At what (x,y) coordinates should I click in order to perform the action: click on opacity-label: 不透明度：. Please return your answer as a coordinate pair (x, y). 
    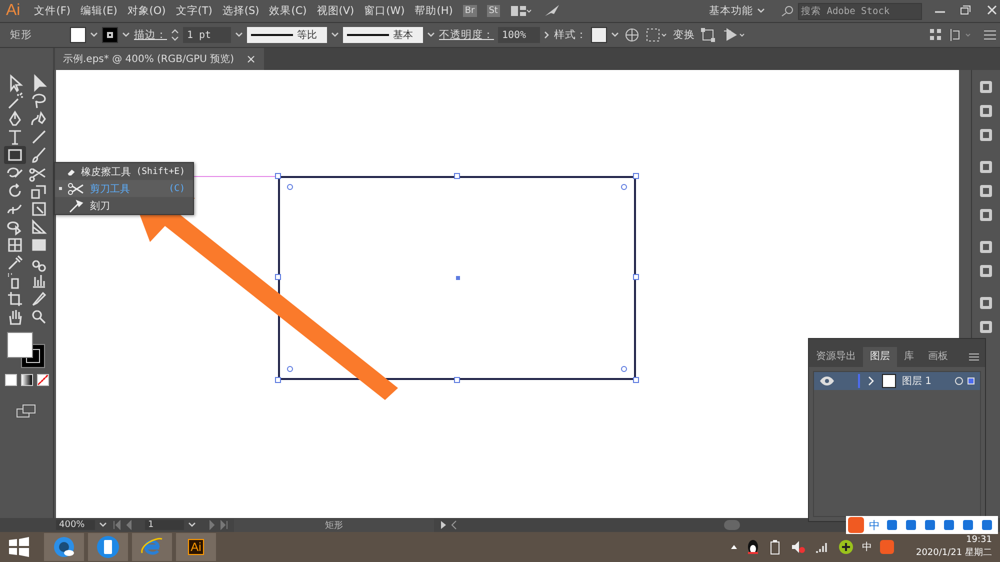
    Looking at the image, I should click on (466, 35).